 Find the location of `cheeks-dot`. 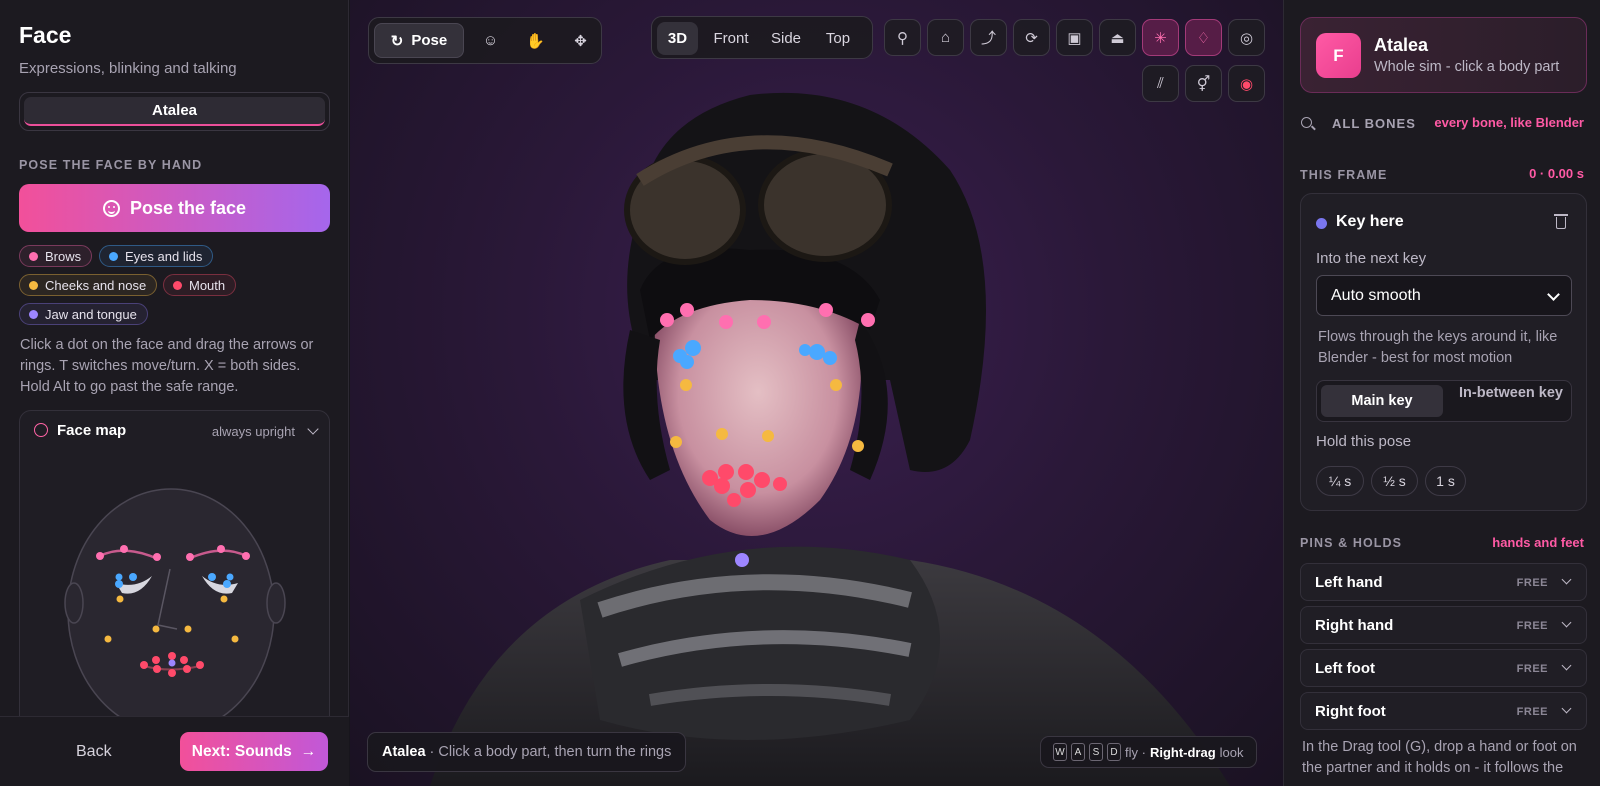

cheeks-dot is located at coordinates (33, 285).